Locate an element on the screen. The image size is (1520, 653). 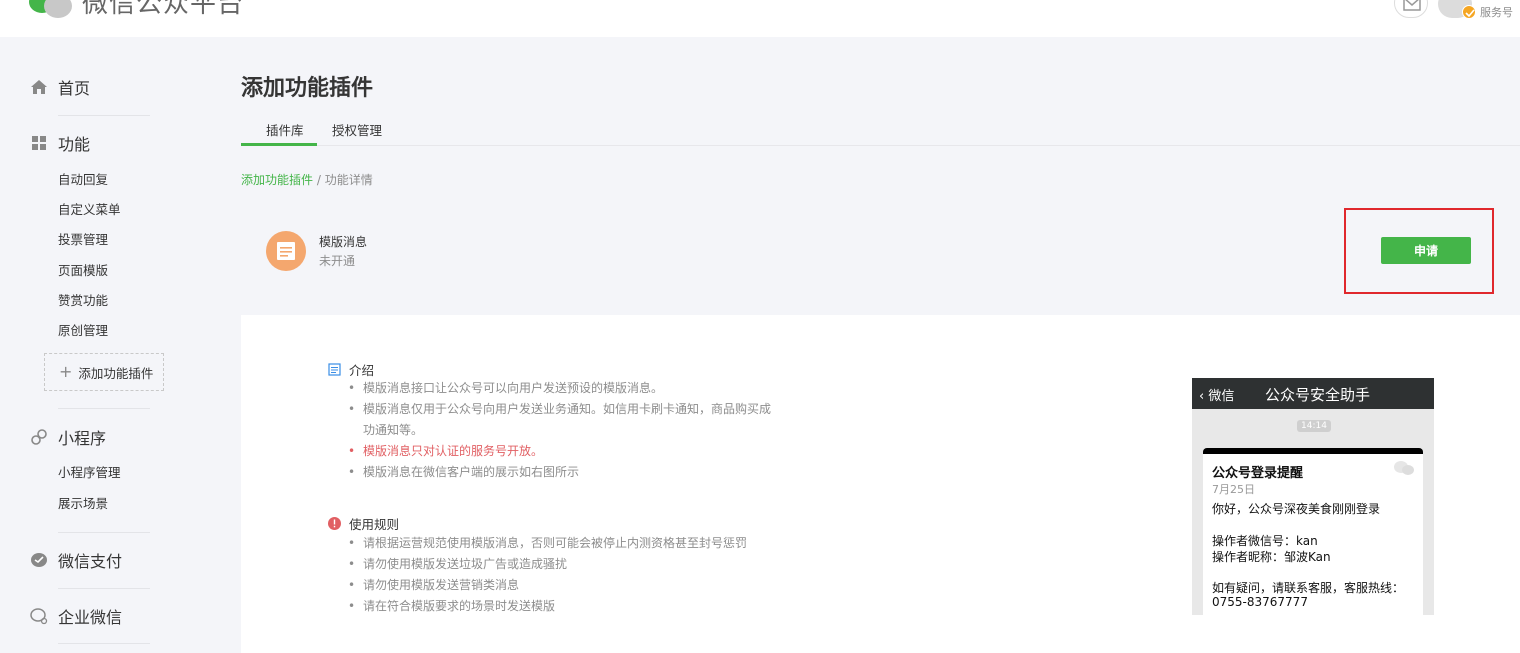
list-item-continuation: 功通知等。 is located at coordinates (393, 430).